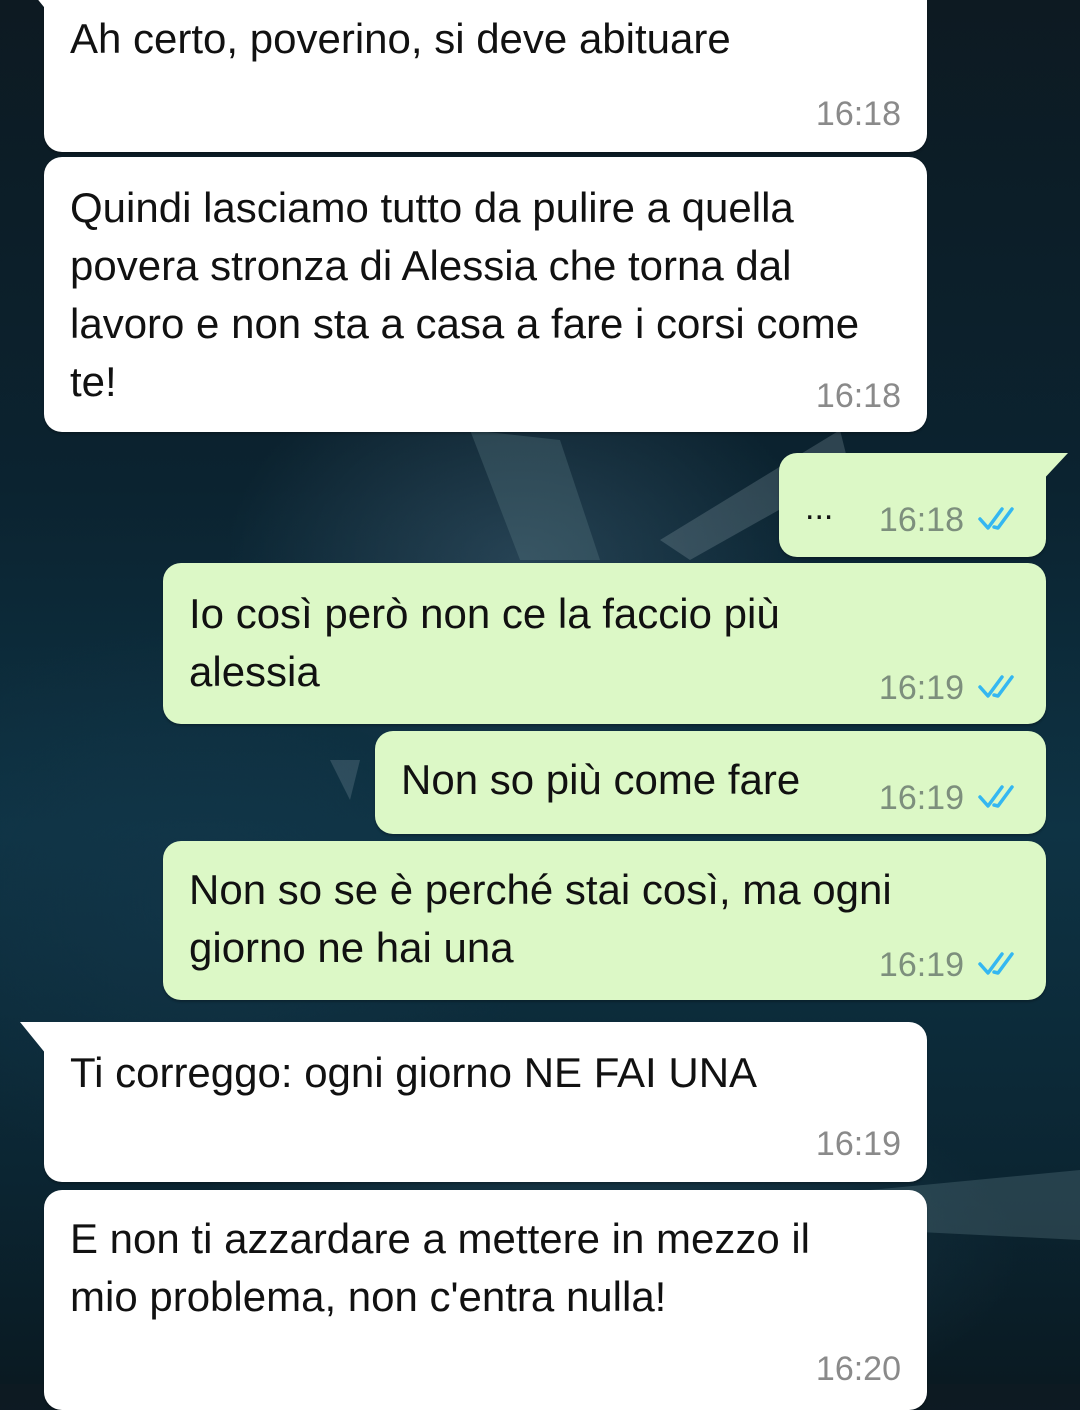  What do you see at coordinates (400, 38) in the screenshot?
I see `message-text: Ah certo, poverino, si deve abituare` at bounding box center [400, 38].